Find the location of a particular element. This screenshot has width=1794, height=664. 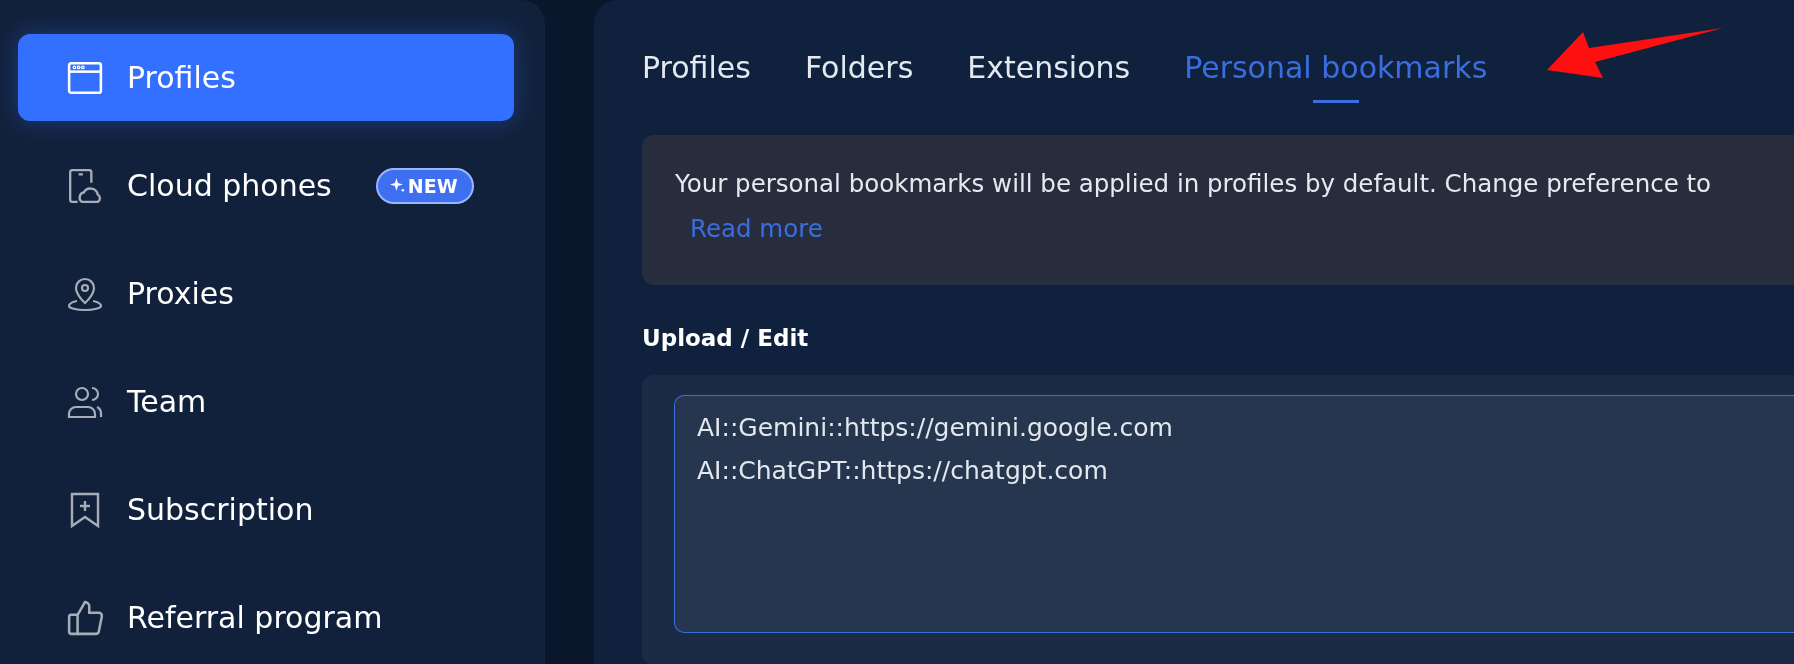

browser-window-icon is located at coordinates (85, 77).